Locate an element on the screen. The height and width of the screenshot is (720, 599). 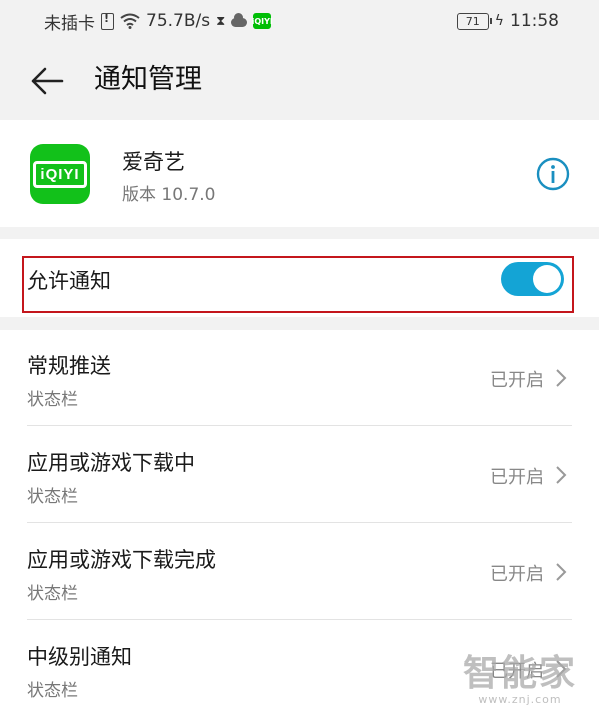
app-icon: iQIYI is located at coordinates (60, 174).